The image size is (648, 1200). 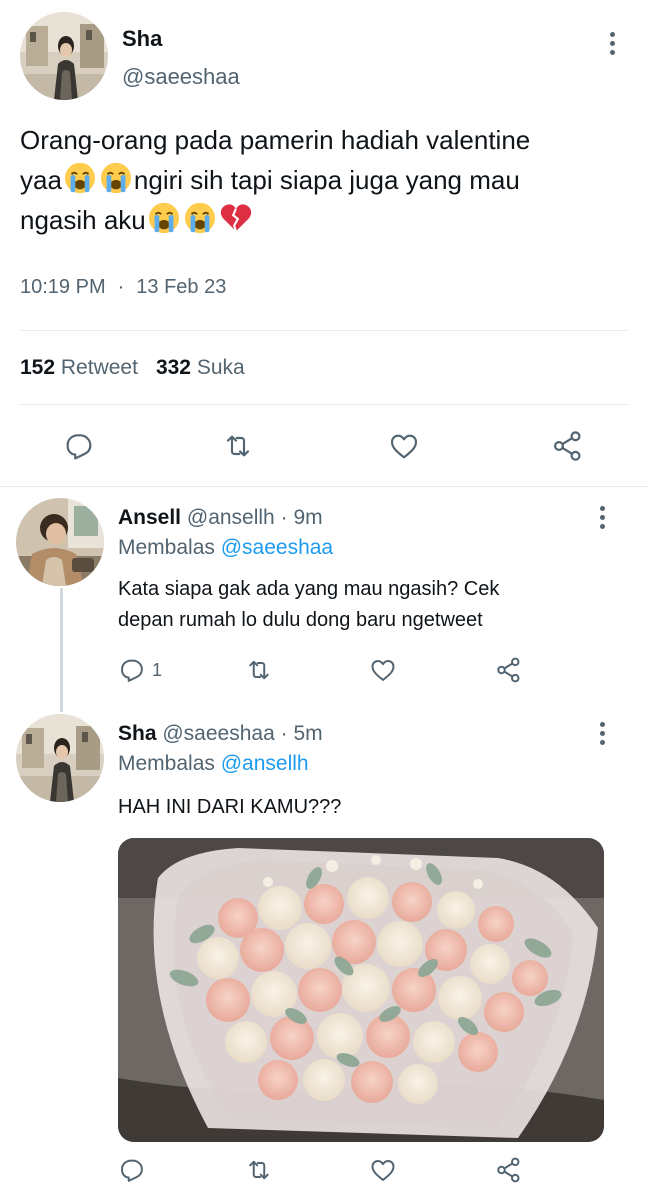 What do you see at coordinates (220, 367) in the screenshot?
I see `like-label: Suka` at bounding box center [220, 367].